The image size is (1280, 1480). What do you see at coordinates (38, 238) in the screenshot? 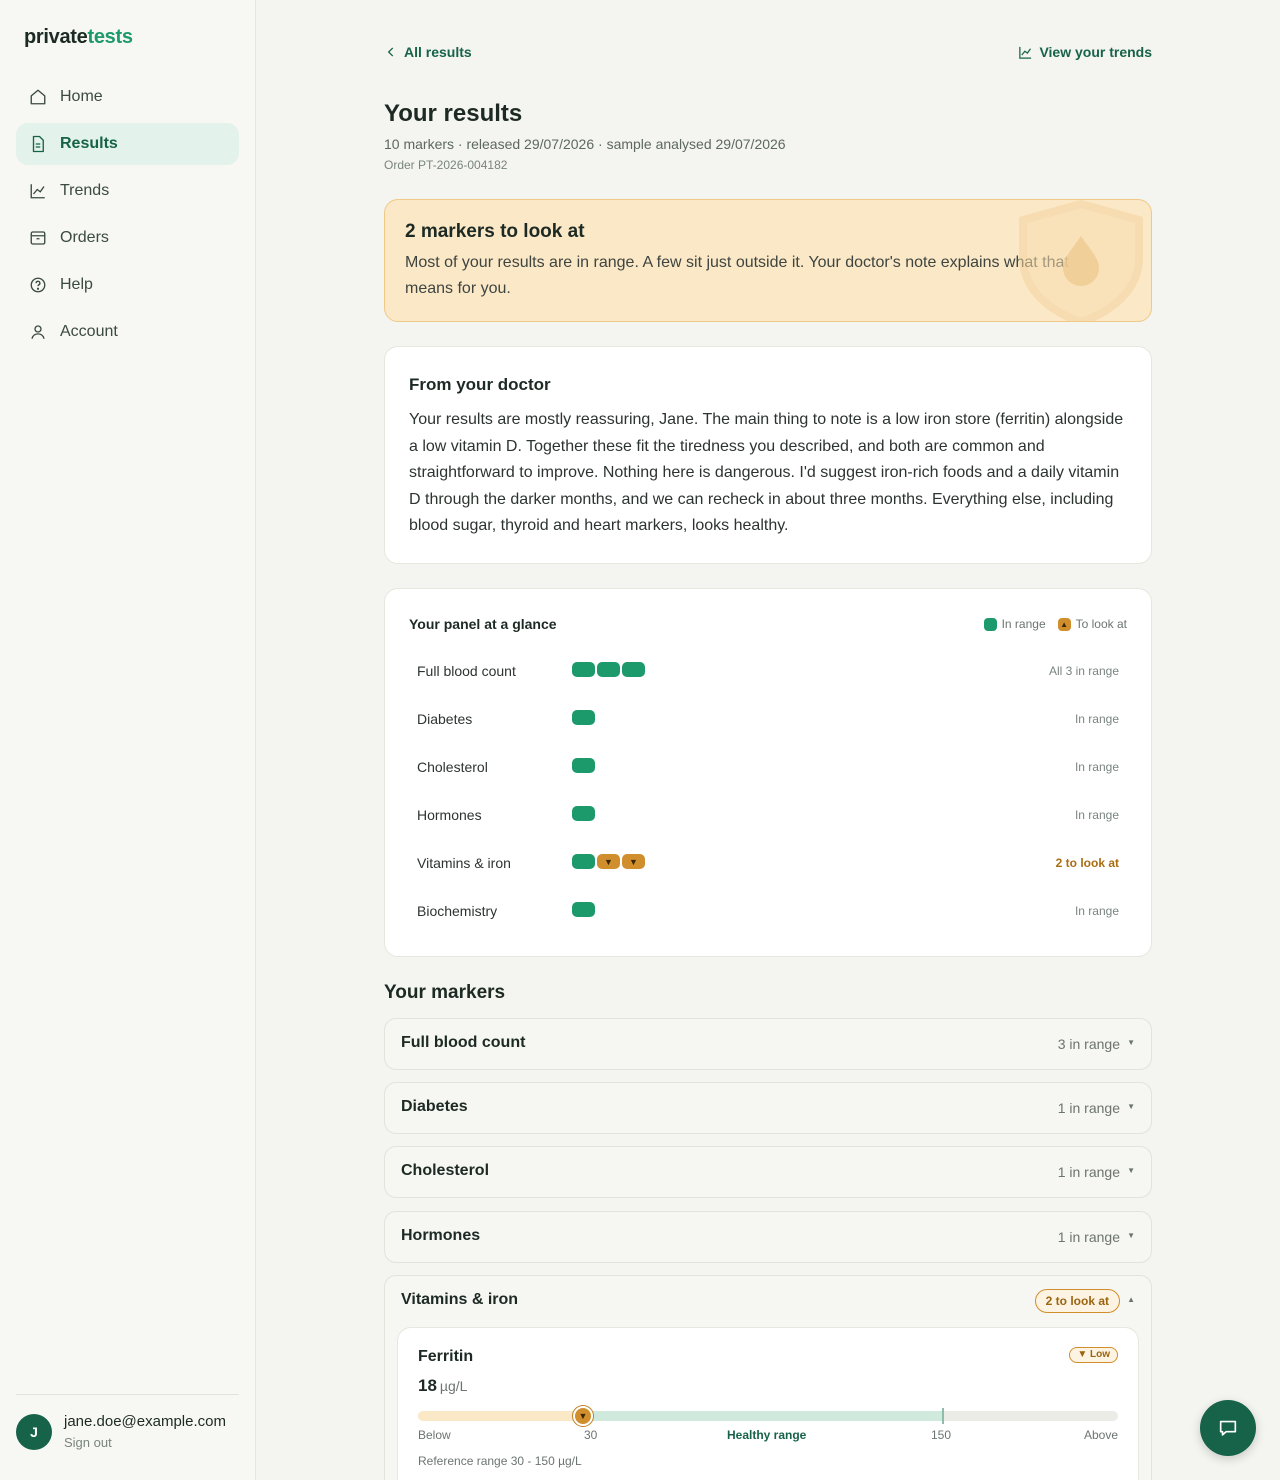
I see `box-icon` at bounding box center [38, 238].